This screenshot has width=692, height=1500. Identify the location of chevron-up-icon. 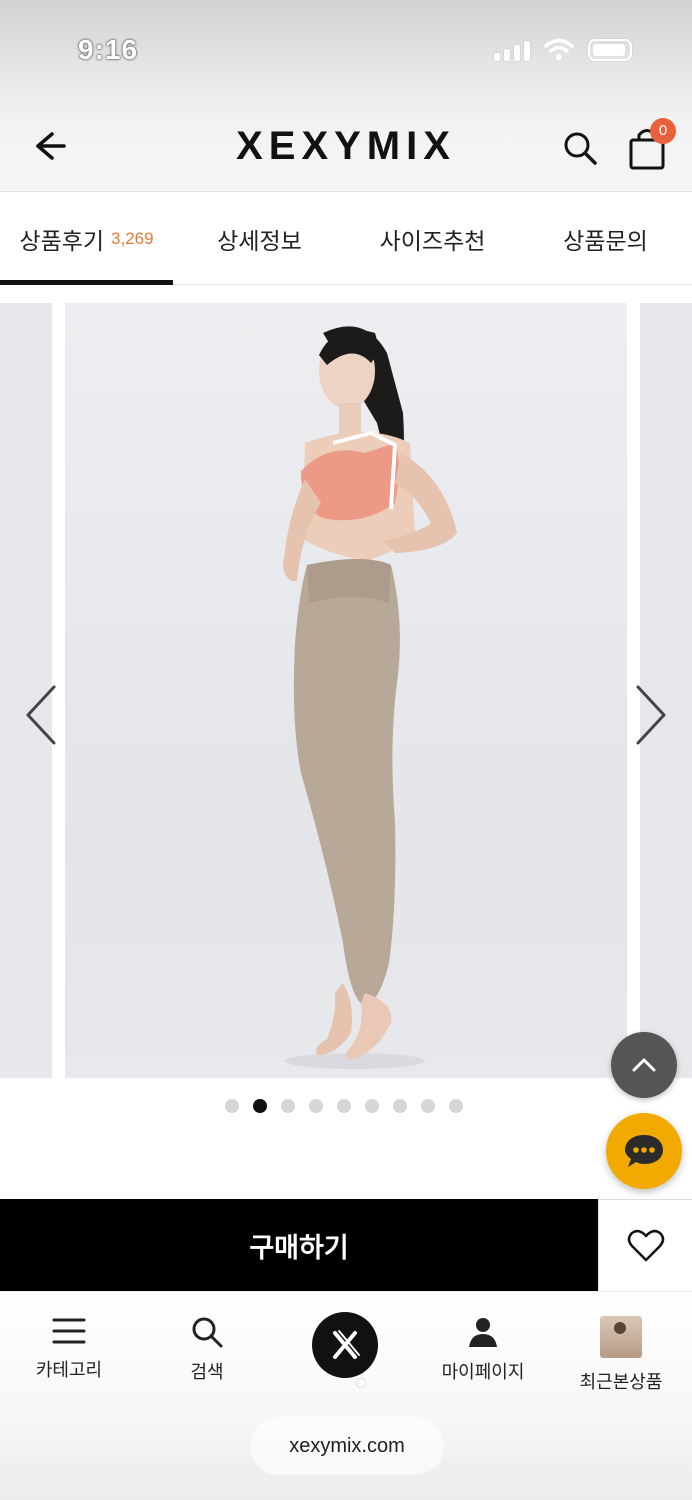
(644, 1065).